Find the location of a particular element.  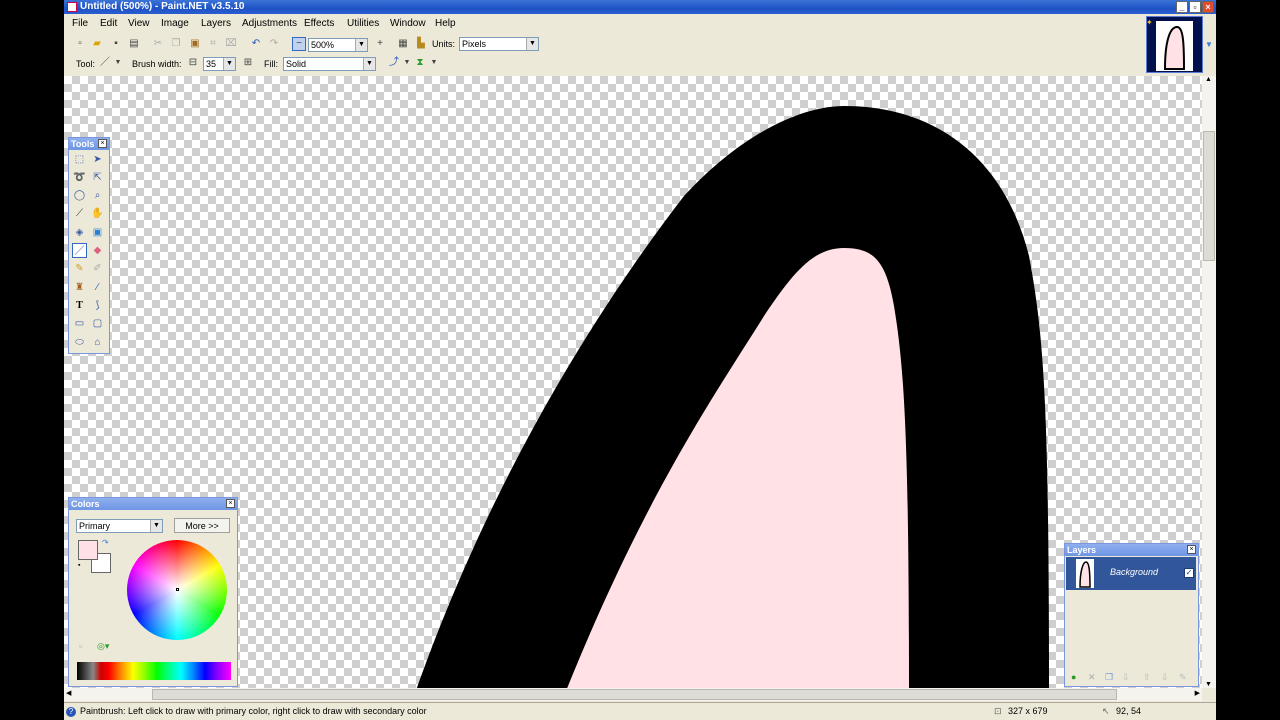

horizontal-scrollbar: ◀ ▶ is located at coordinates (633, 694).